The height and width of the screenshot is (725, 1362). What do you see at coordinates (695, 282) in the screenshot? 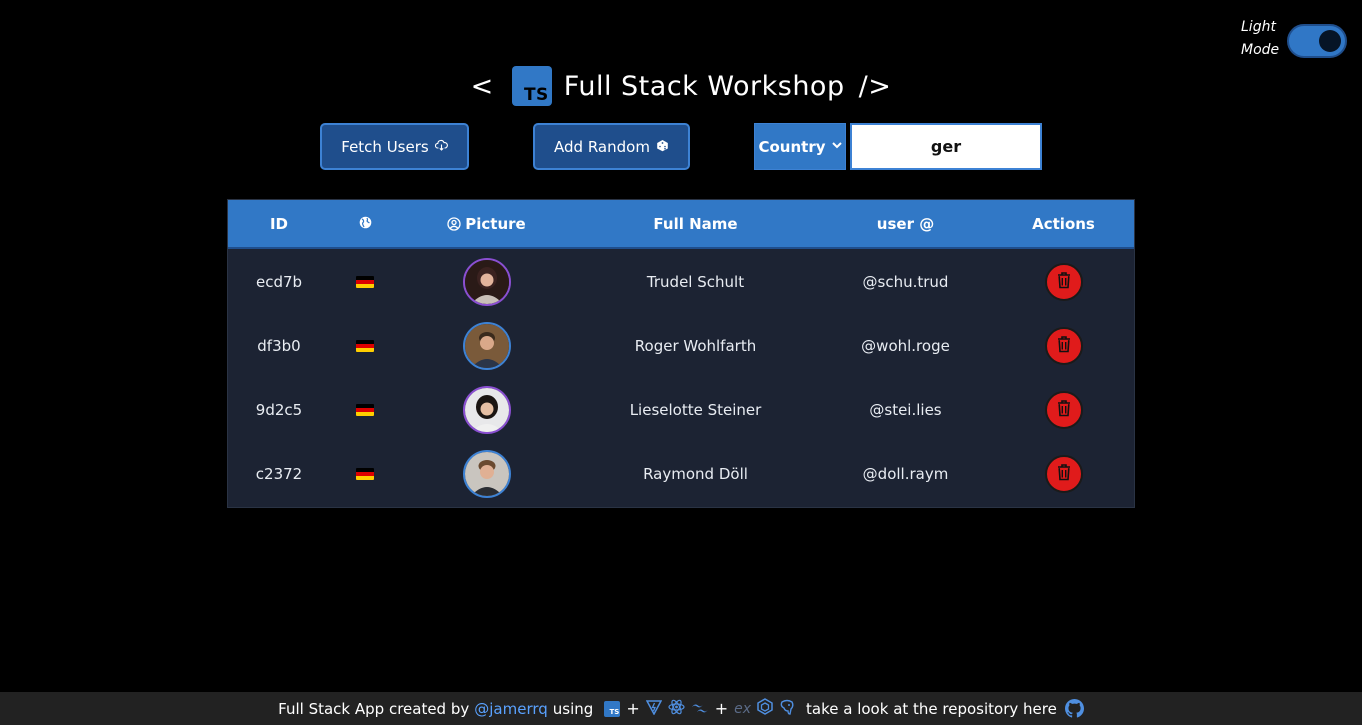
I see `user-fullname: Trudel Schult` at bounding box center [695, 282].